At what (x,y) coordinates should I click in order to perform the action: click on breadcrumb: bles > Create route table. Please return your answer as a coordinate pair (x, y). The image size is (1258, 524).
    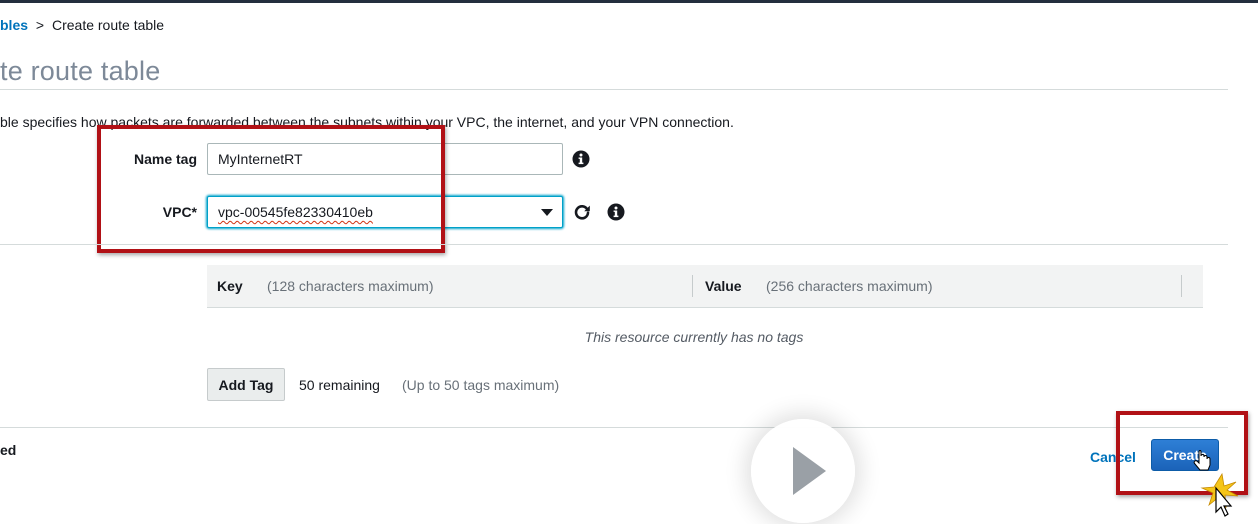
    Looking at the image, I should click on (82, 25).